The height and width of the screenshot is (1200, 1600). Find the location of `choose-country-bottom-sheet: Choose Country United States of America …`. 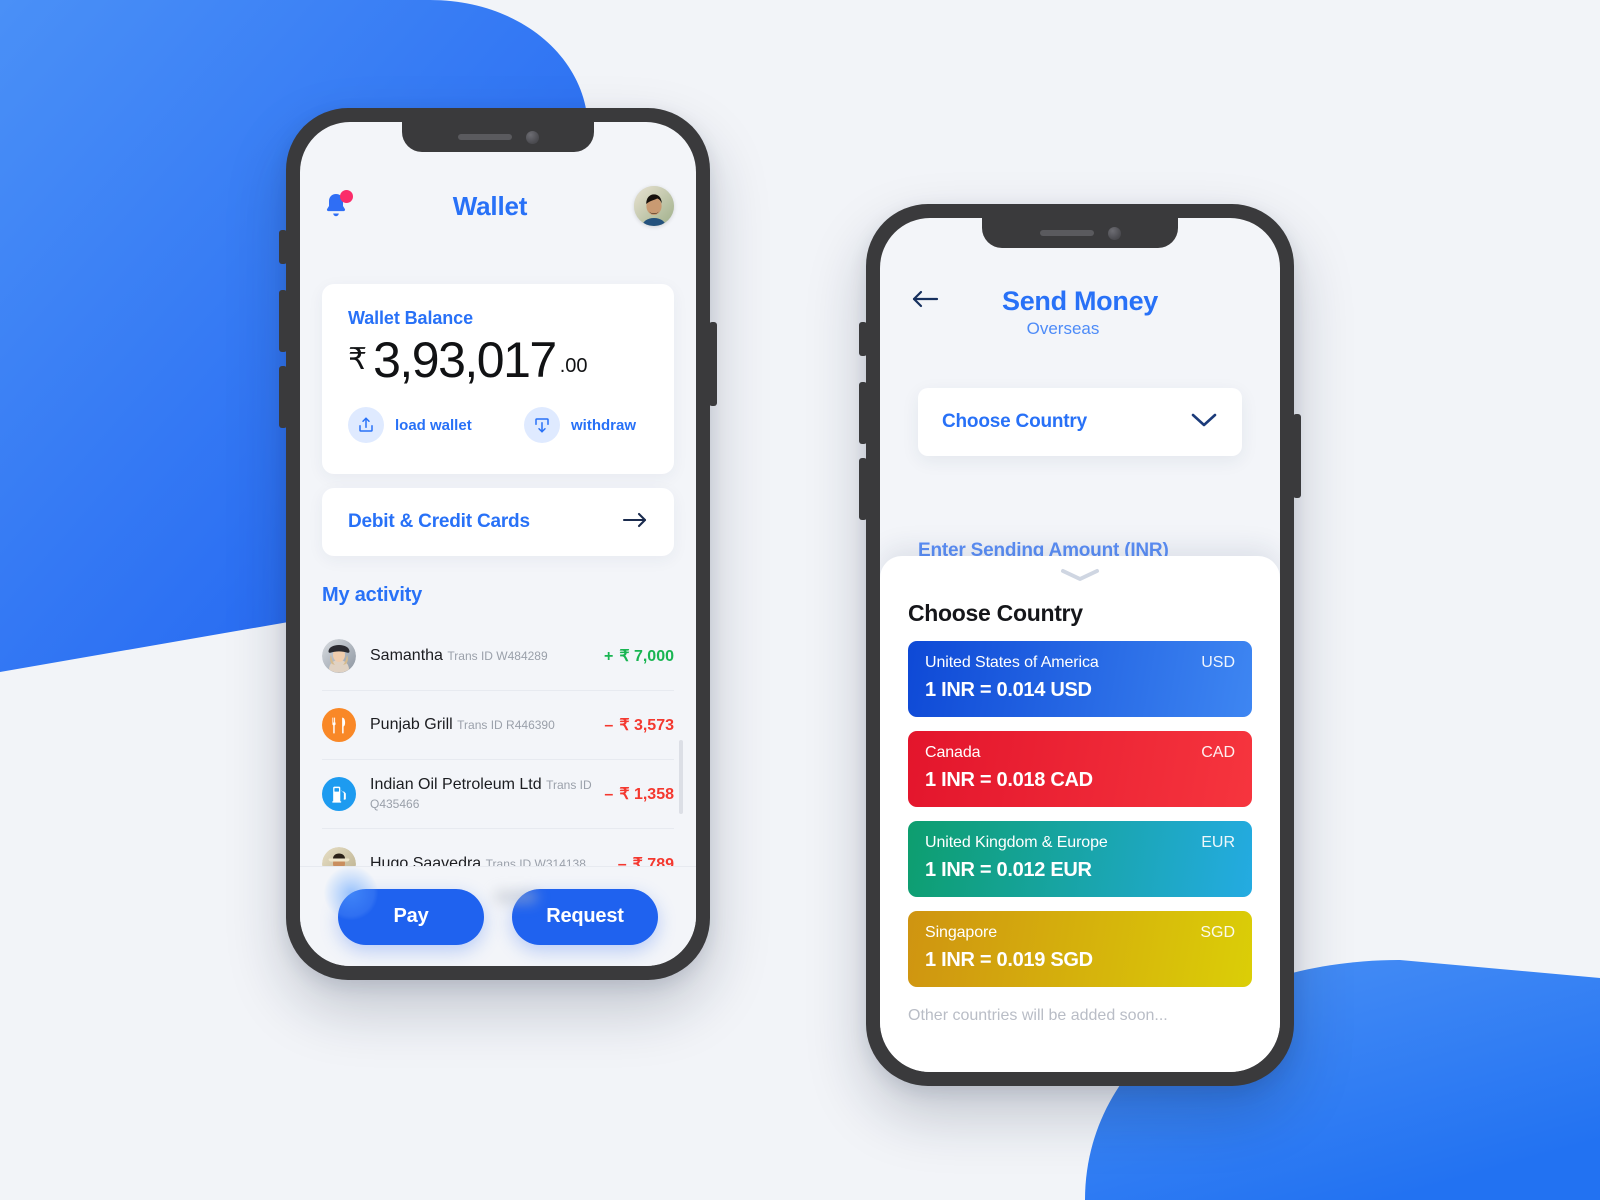

choose-country-bottom-sheet: Choose Country United States of America … is located at coordinates (1080, 814).